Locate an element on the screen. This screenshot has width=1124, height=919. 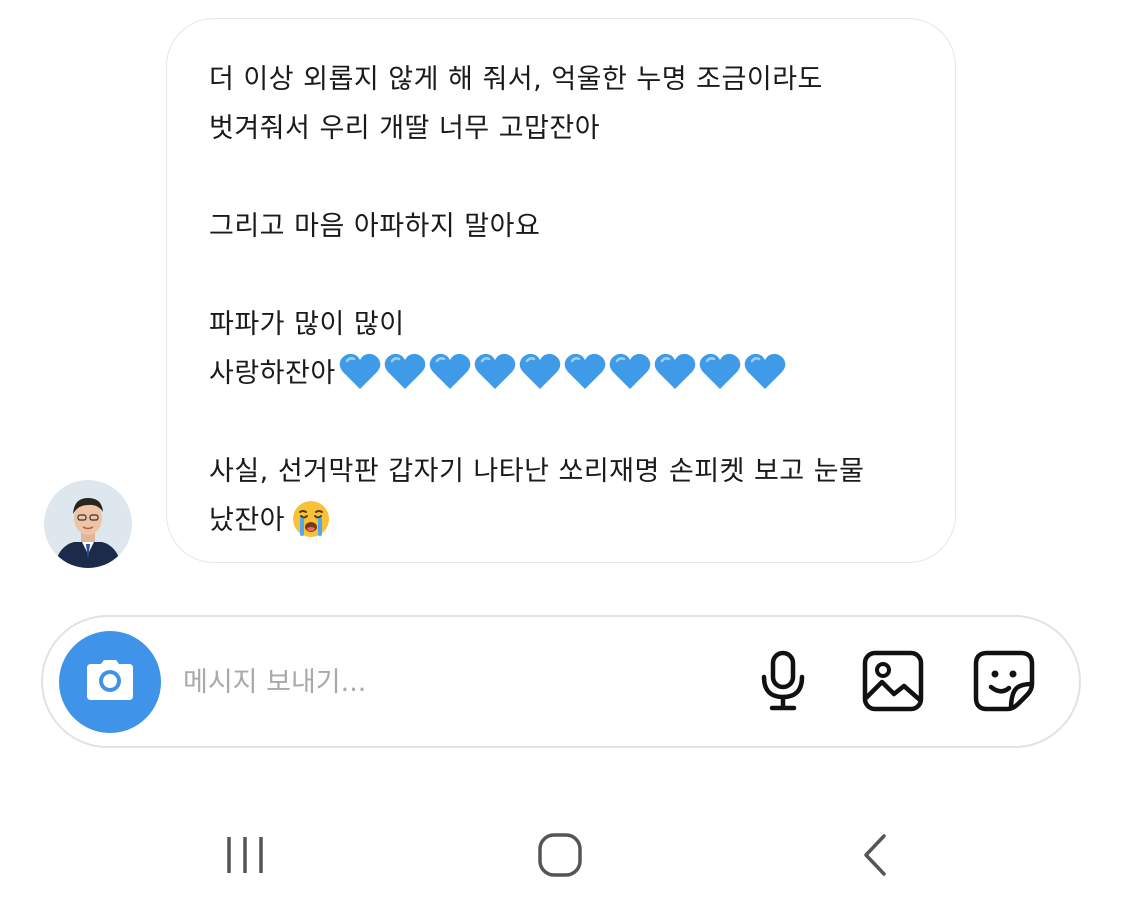
message-line: 사실, 선거막판 갑자기 나타난 쏘리재명 손피켓 보고 눈물 is located at coordinates (537, 471).